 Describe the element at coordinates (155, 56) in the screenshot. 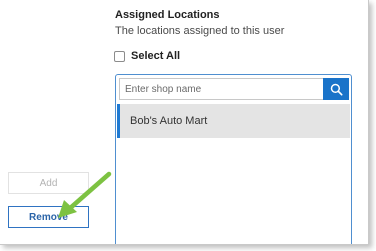

I see `select-all-label: Select All` at that location.